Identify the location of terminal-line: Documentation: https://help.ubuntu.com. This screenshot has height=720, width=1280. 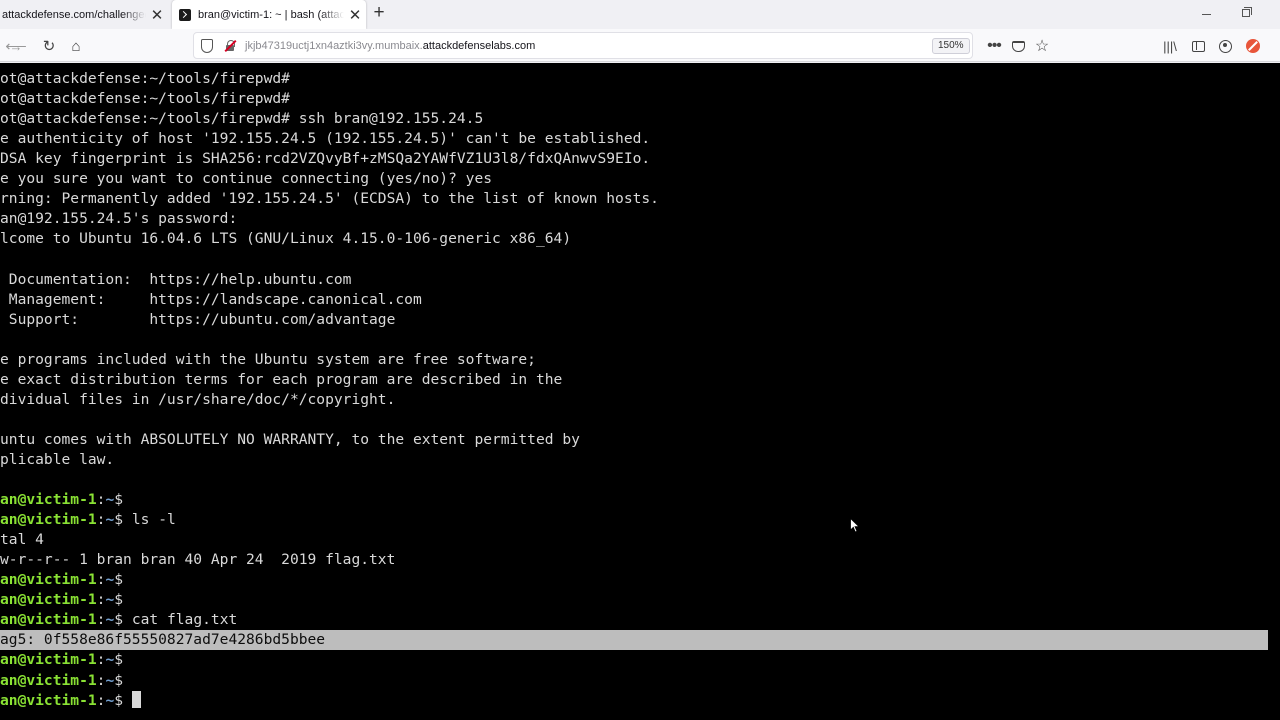
(176, 280).